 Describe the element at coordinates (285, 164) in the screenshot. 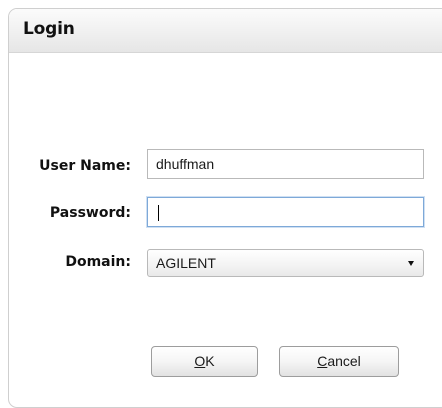

I see `username-input: dhuffman` at that location.